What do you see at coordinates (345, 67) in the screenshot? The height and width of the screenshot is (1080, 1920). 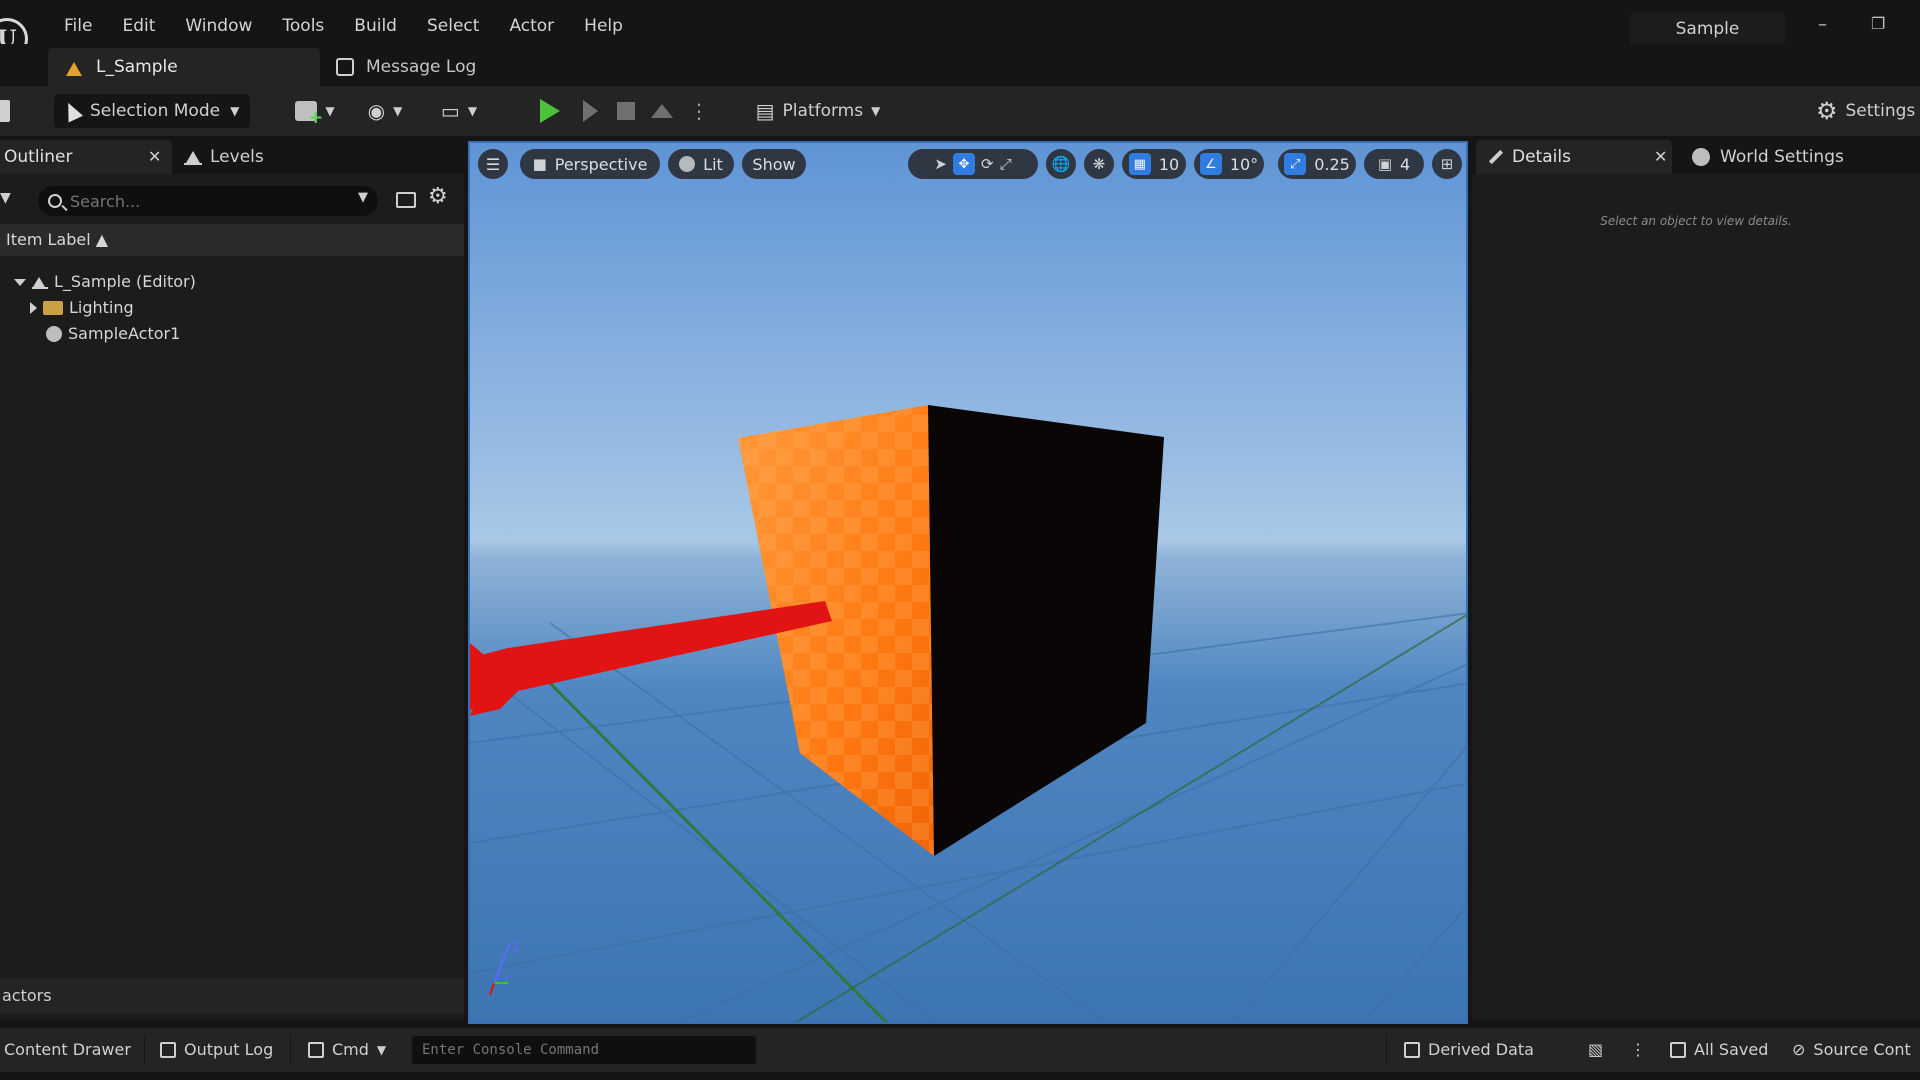 I see `message-log-icon` at bounding box center [345, 67].